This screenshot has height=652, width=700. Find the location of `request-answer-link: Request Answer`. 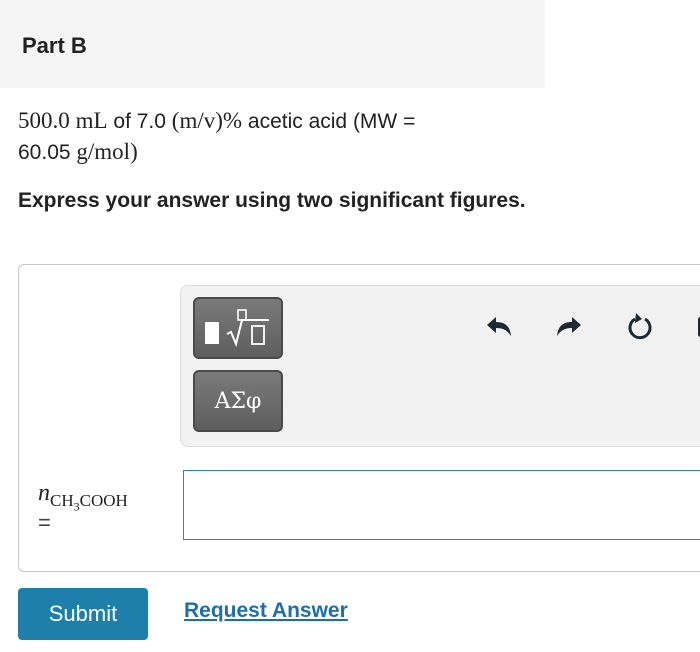

request-answer-link: Request Answer is located at coordinates (266, 611).